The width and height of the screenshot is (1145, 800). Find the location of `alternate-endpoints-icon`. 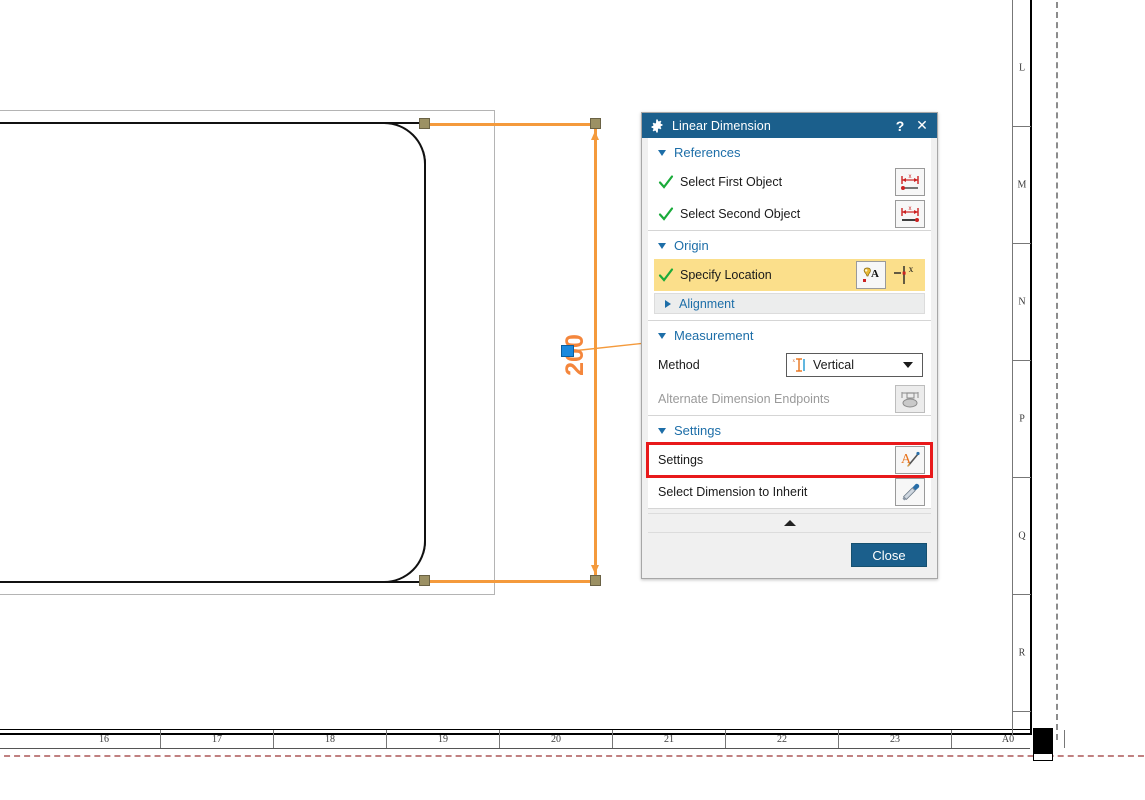

alternate-endpoints-icon is located at coordinates (910, 399).